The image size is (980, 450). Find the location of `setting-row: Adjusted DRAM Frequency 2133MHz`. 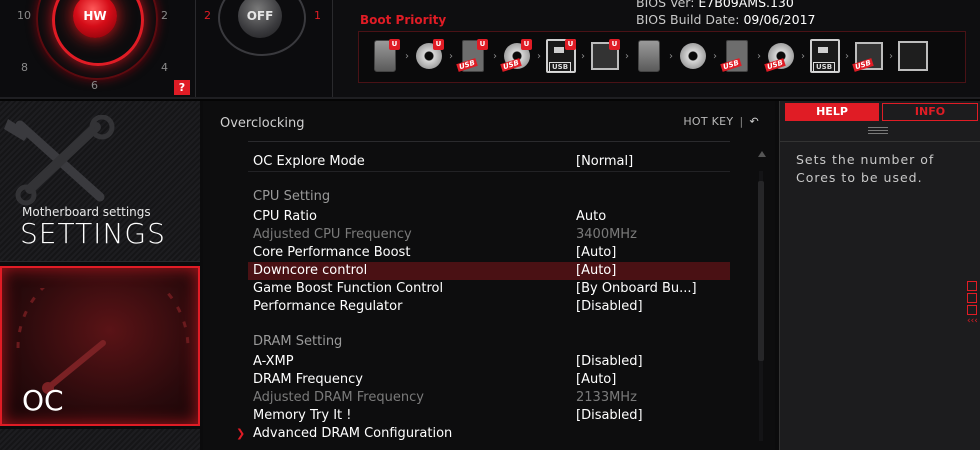

setting-row: Adjusted DRAM Frequency 2133MHz is located at coordinates (489, 398).